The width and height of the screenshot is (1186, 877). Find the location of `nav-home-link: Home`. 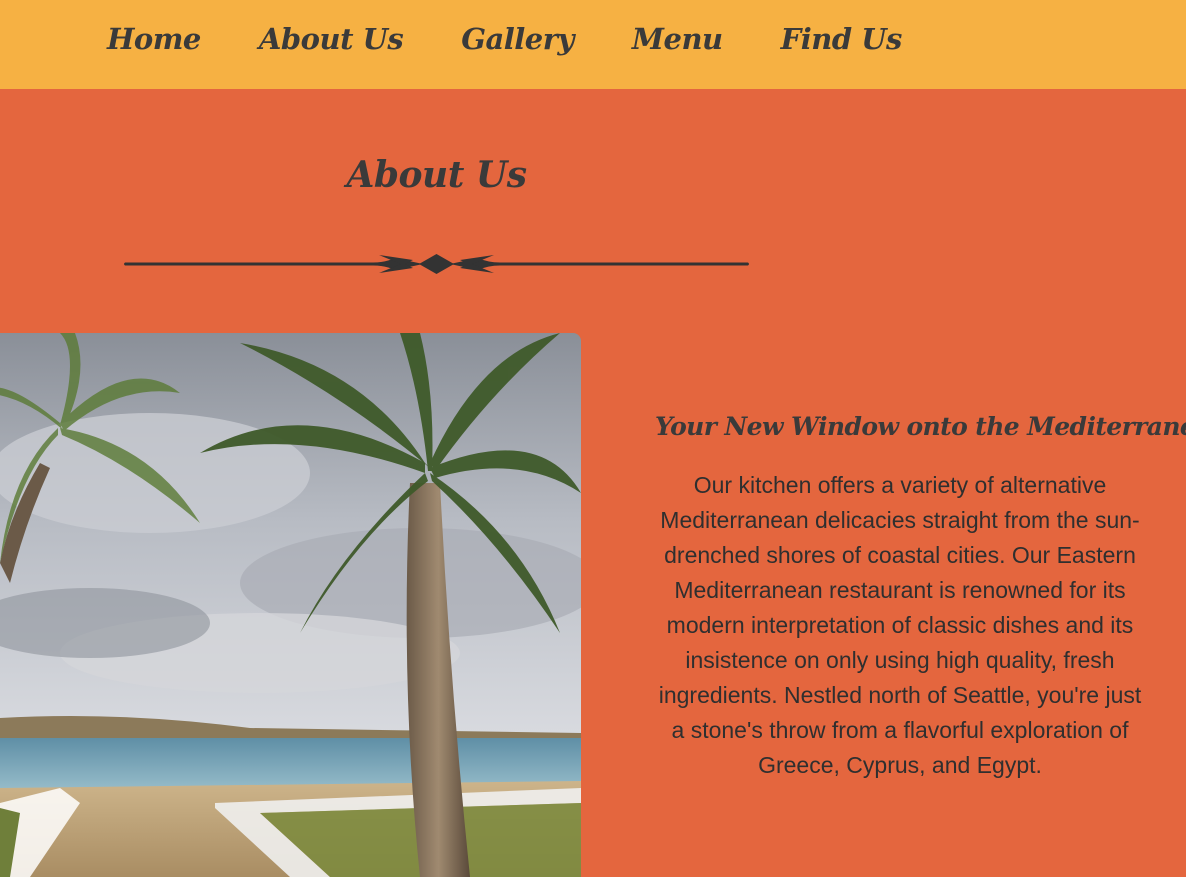

nav-home-link: Home is located at coordinates (154, 39).